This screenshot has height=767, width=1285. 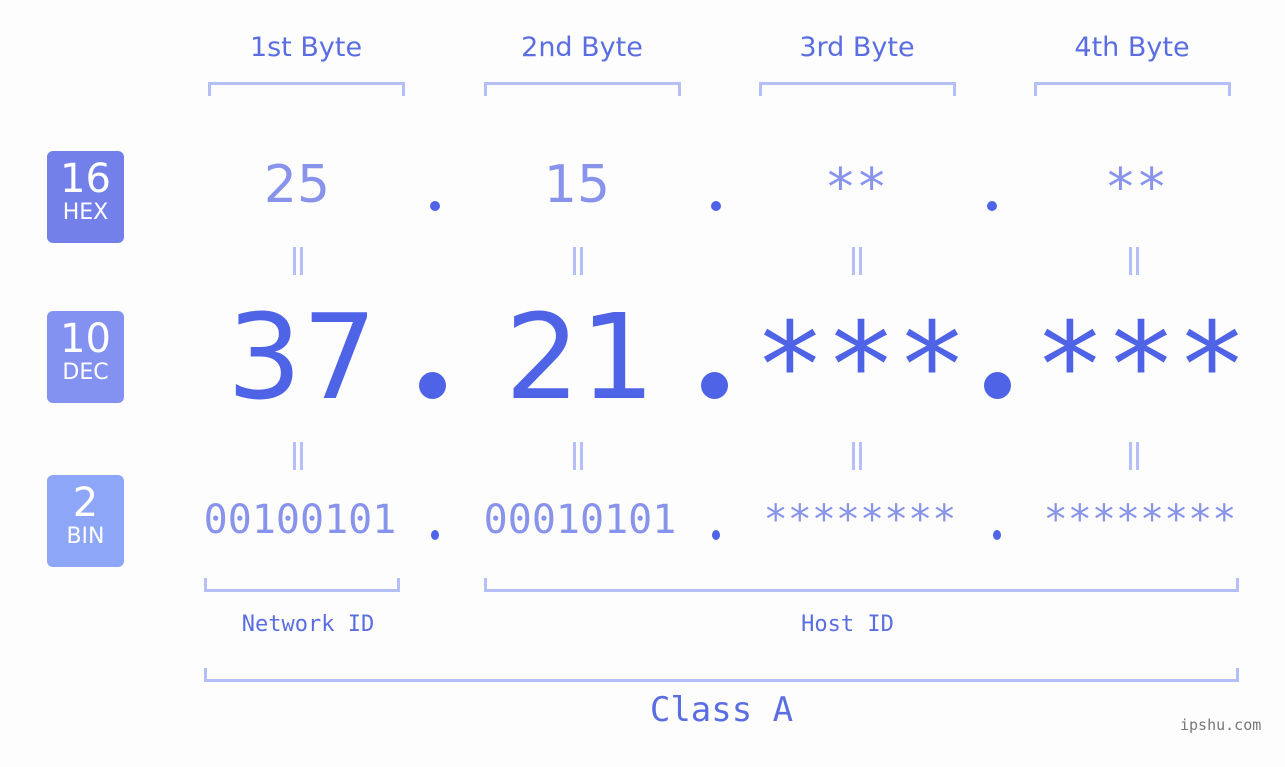 I want to click on dec-badge-number: 10, so click(x=85, y=339).